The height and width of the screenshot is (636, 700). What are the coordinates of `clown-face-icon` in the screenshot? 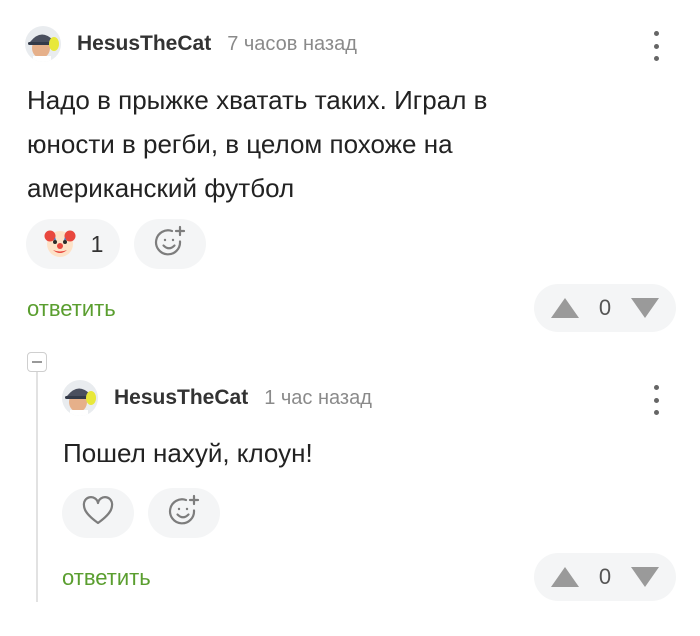 It's located at (60, 244).